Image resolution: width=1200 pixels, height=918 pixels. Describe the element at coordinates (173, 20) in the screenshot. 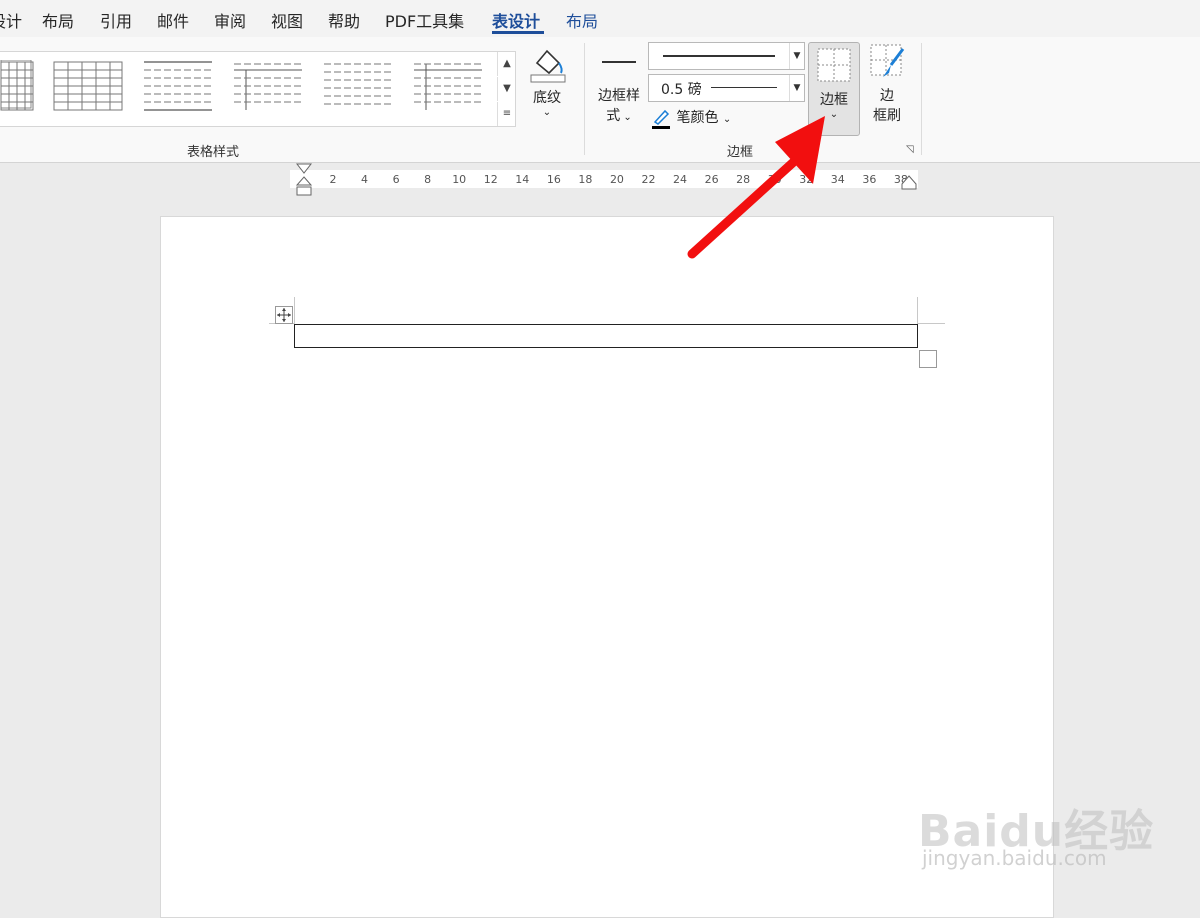

I see `tab-mailings: 邮件` at that location.